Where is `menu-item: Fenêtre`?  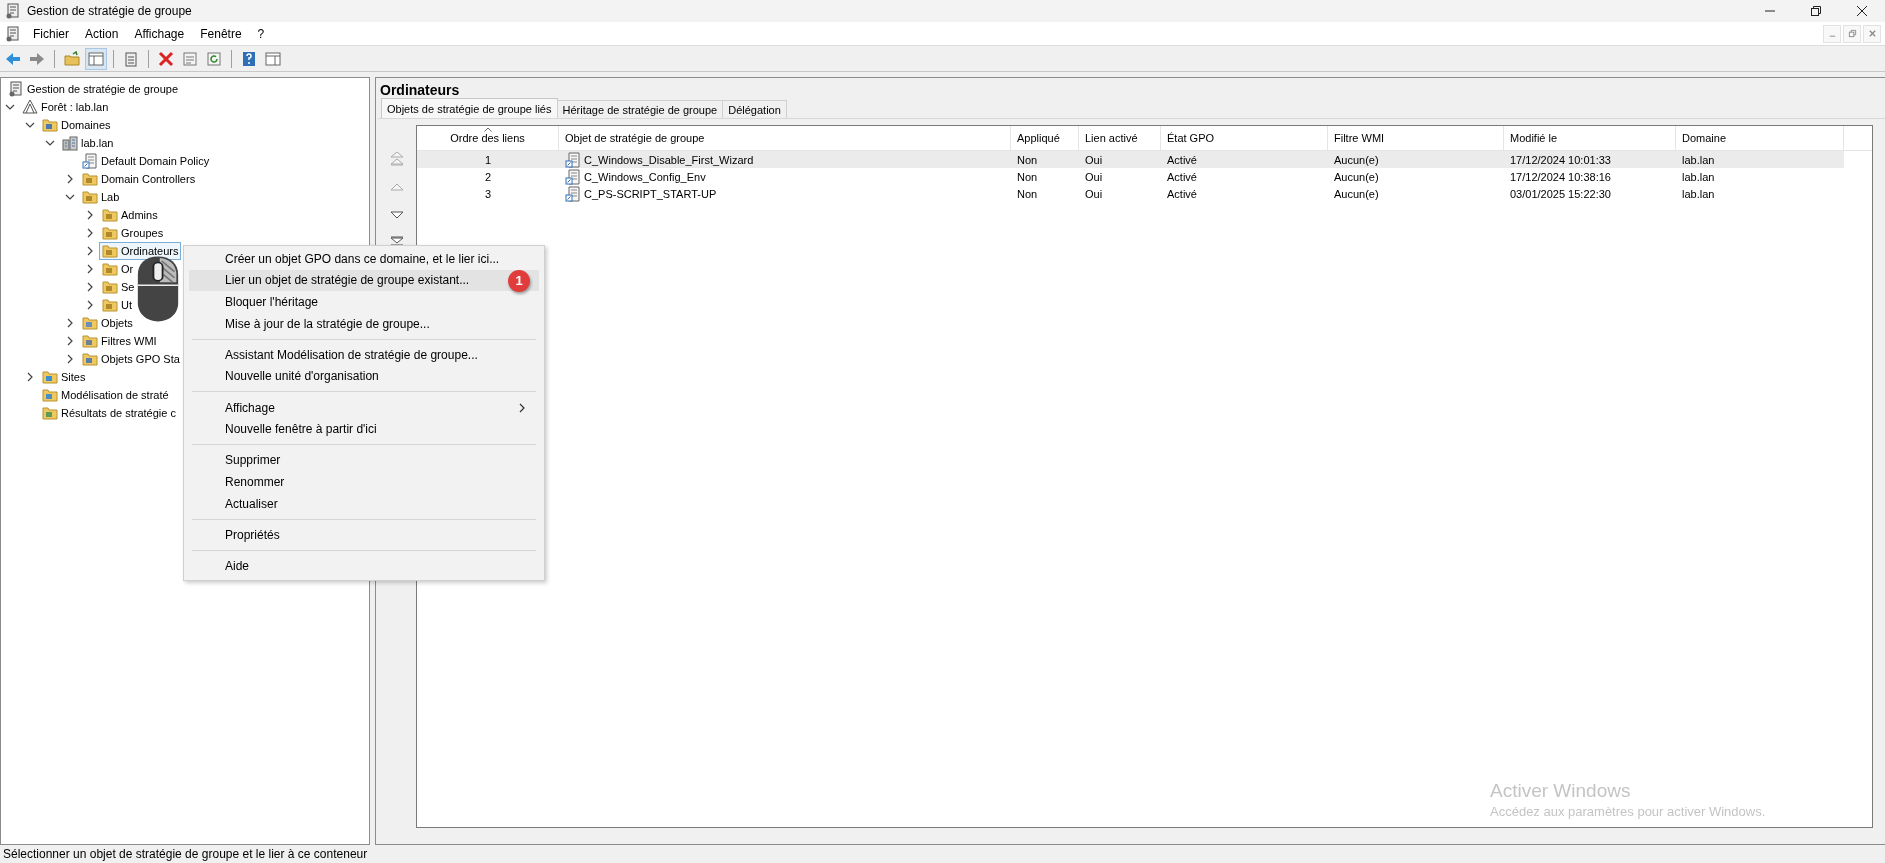
menu-item: Fenêtre is located at coordinates (221, 33).